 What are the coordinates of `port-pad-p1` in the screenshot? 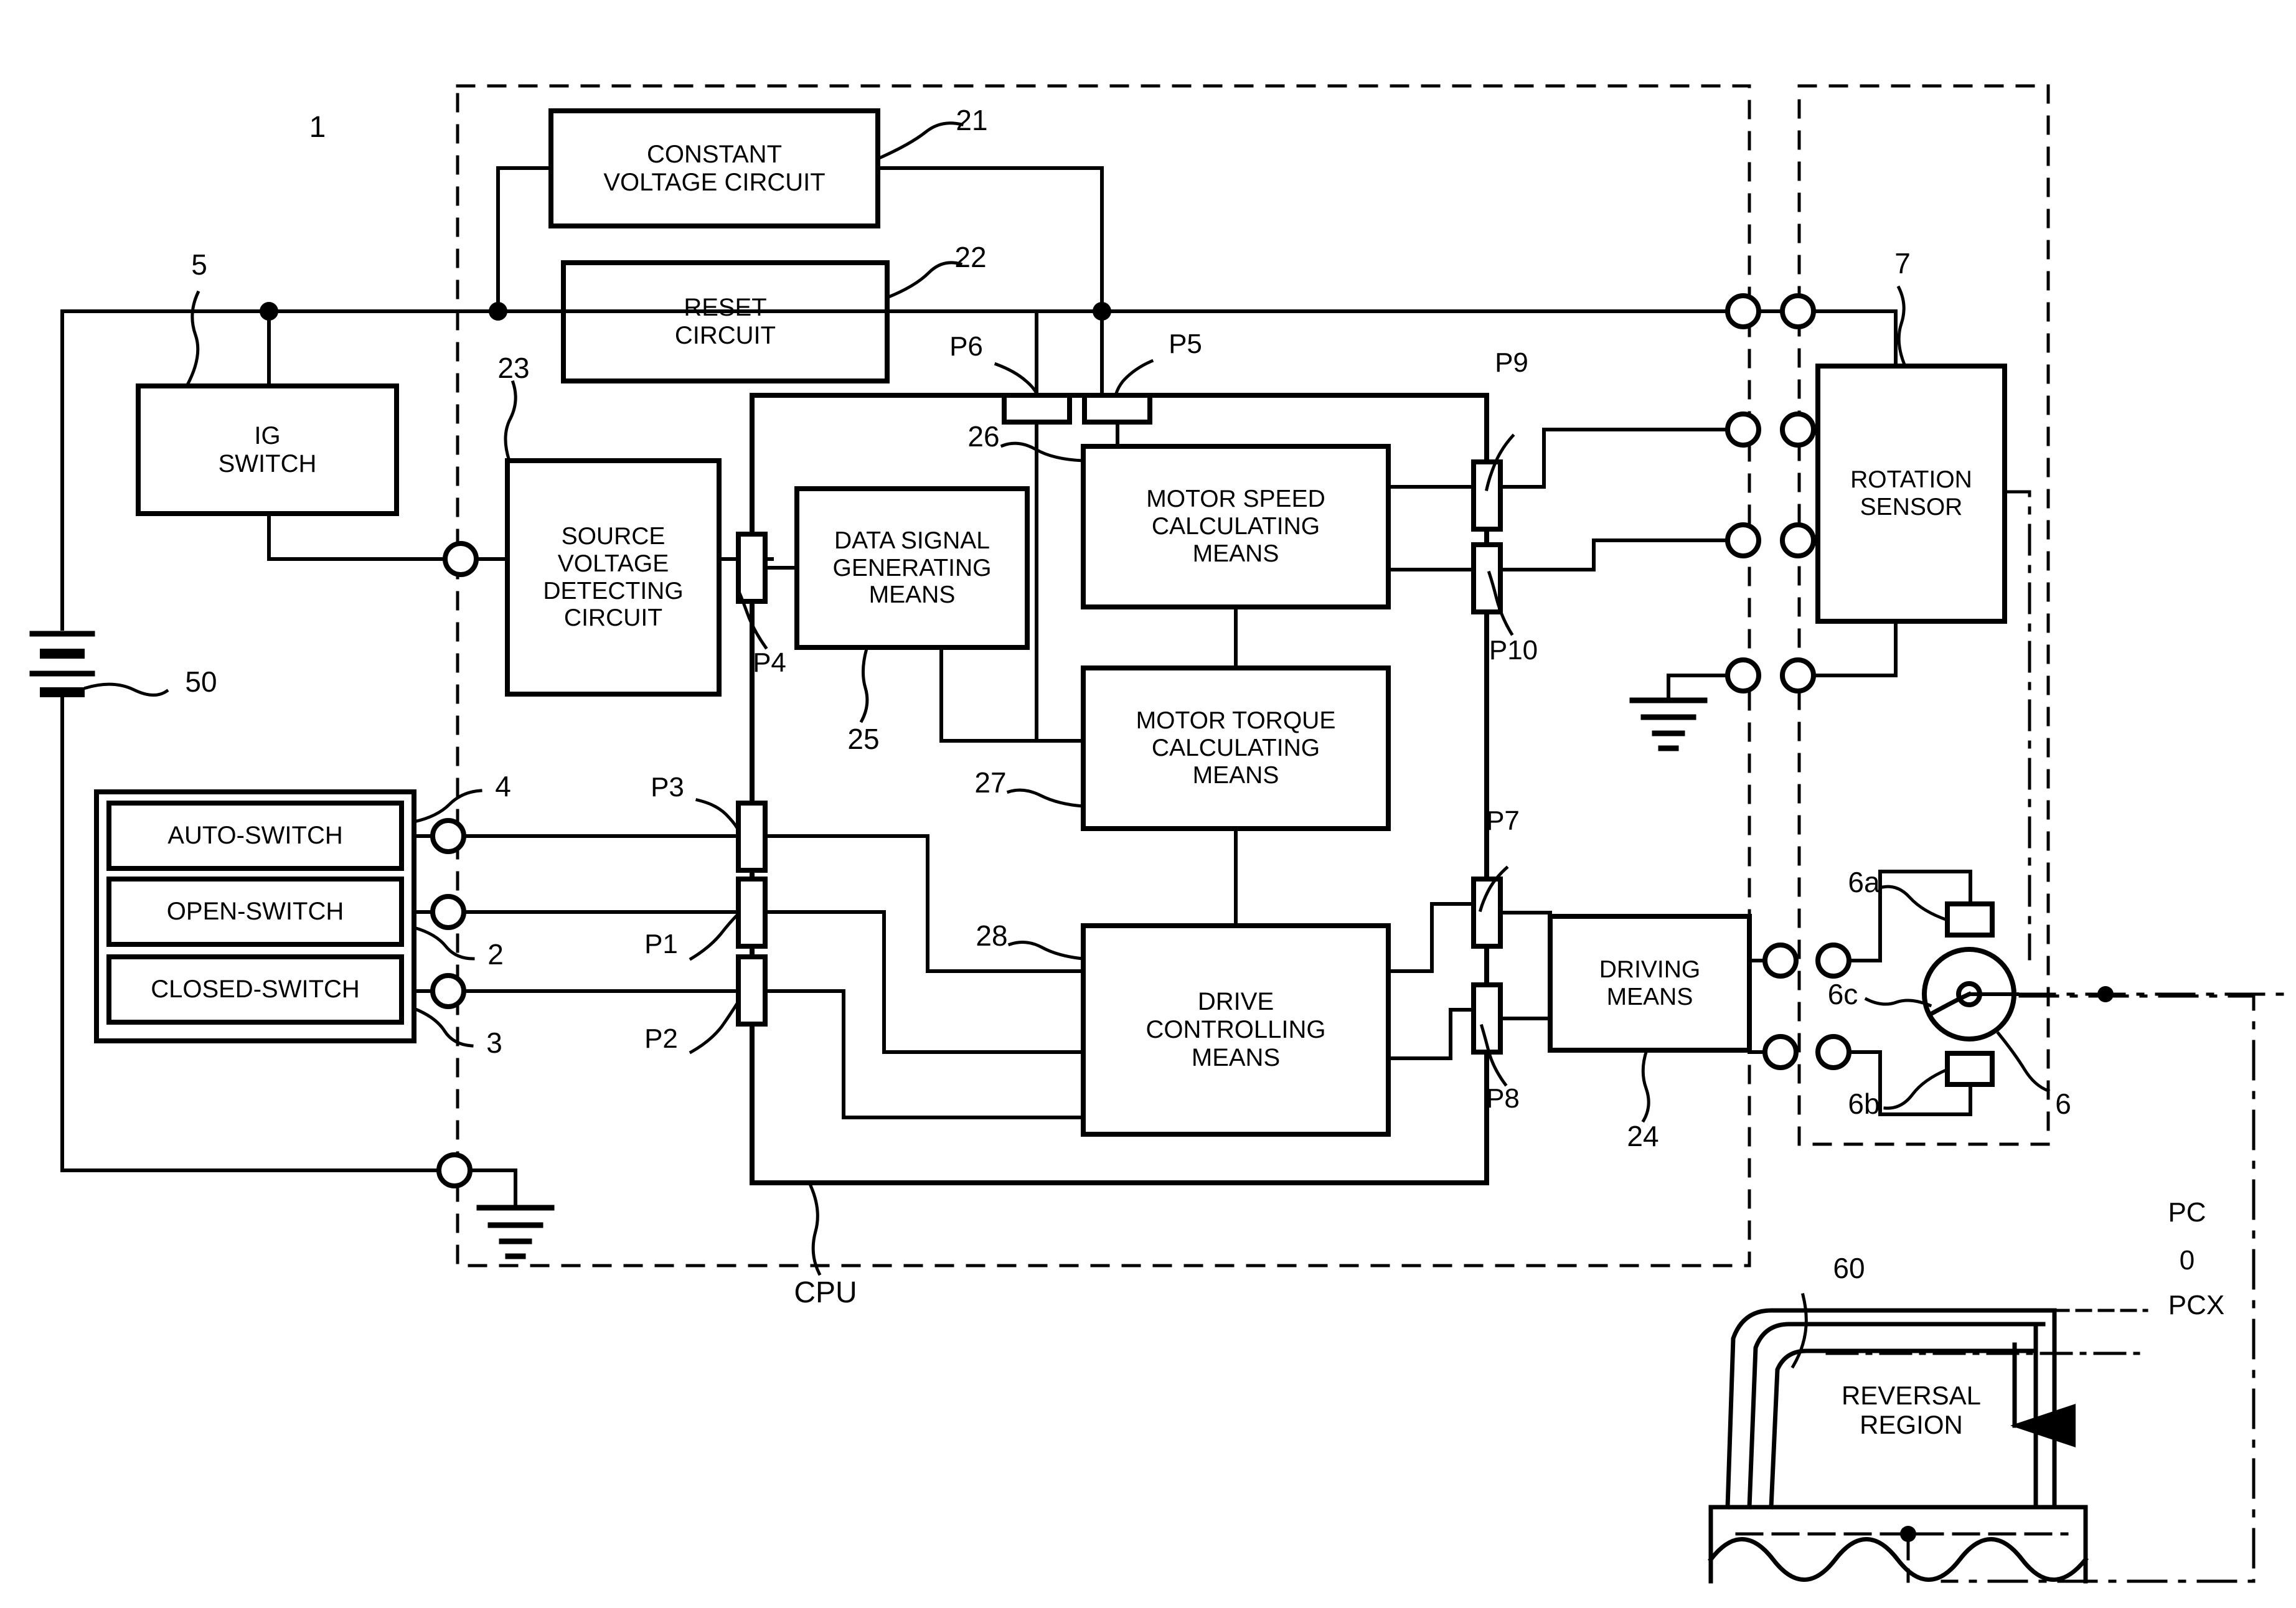 It's located at (752, 913).